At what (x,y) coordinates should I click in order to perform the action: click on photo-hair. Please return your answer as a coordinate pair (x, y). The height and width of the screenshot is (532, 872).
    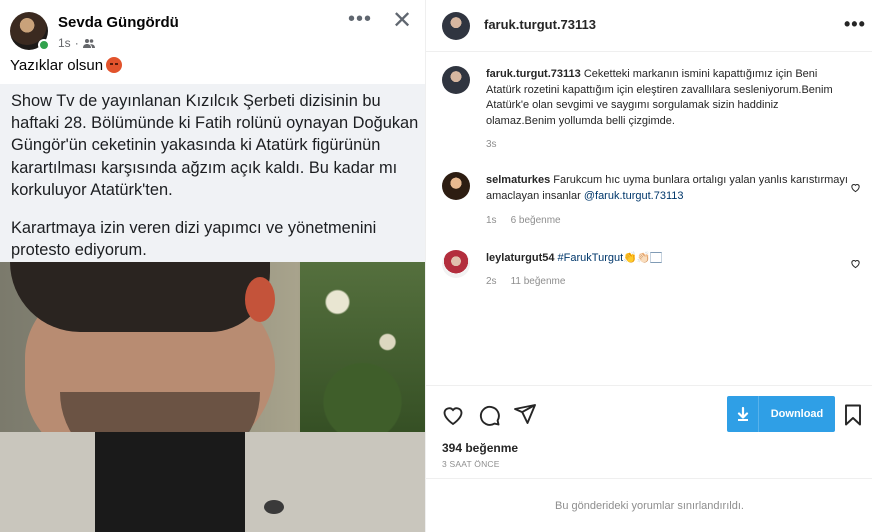
    Looking at the image, I should click on (140, 297).